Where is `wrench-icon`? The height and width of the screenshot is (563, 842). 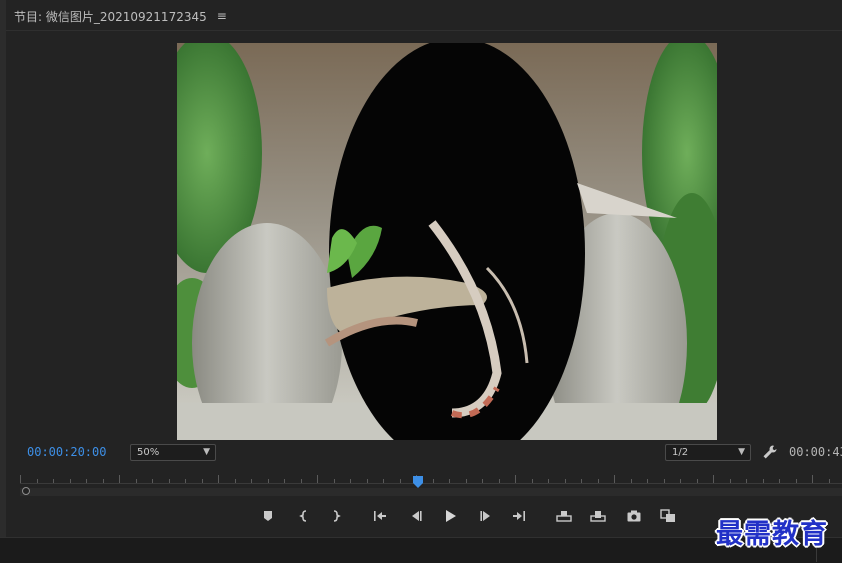 wrench-icon is located at coordinates (770, 452).